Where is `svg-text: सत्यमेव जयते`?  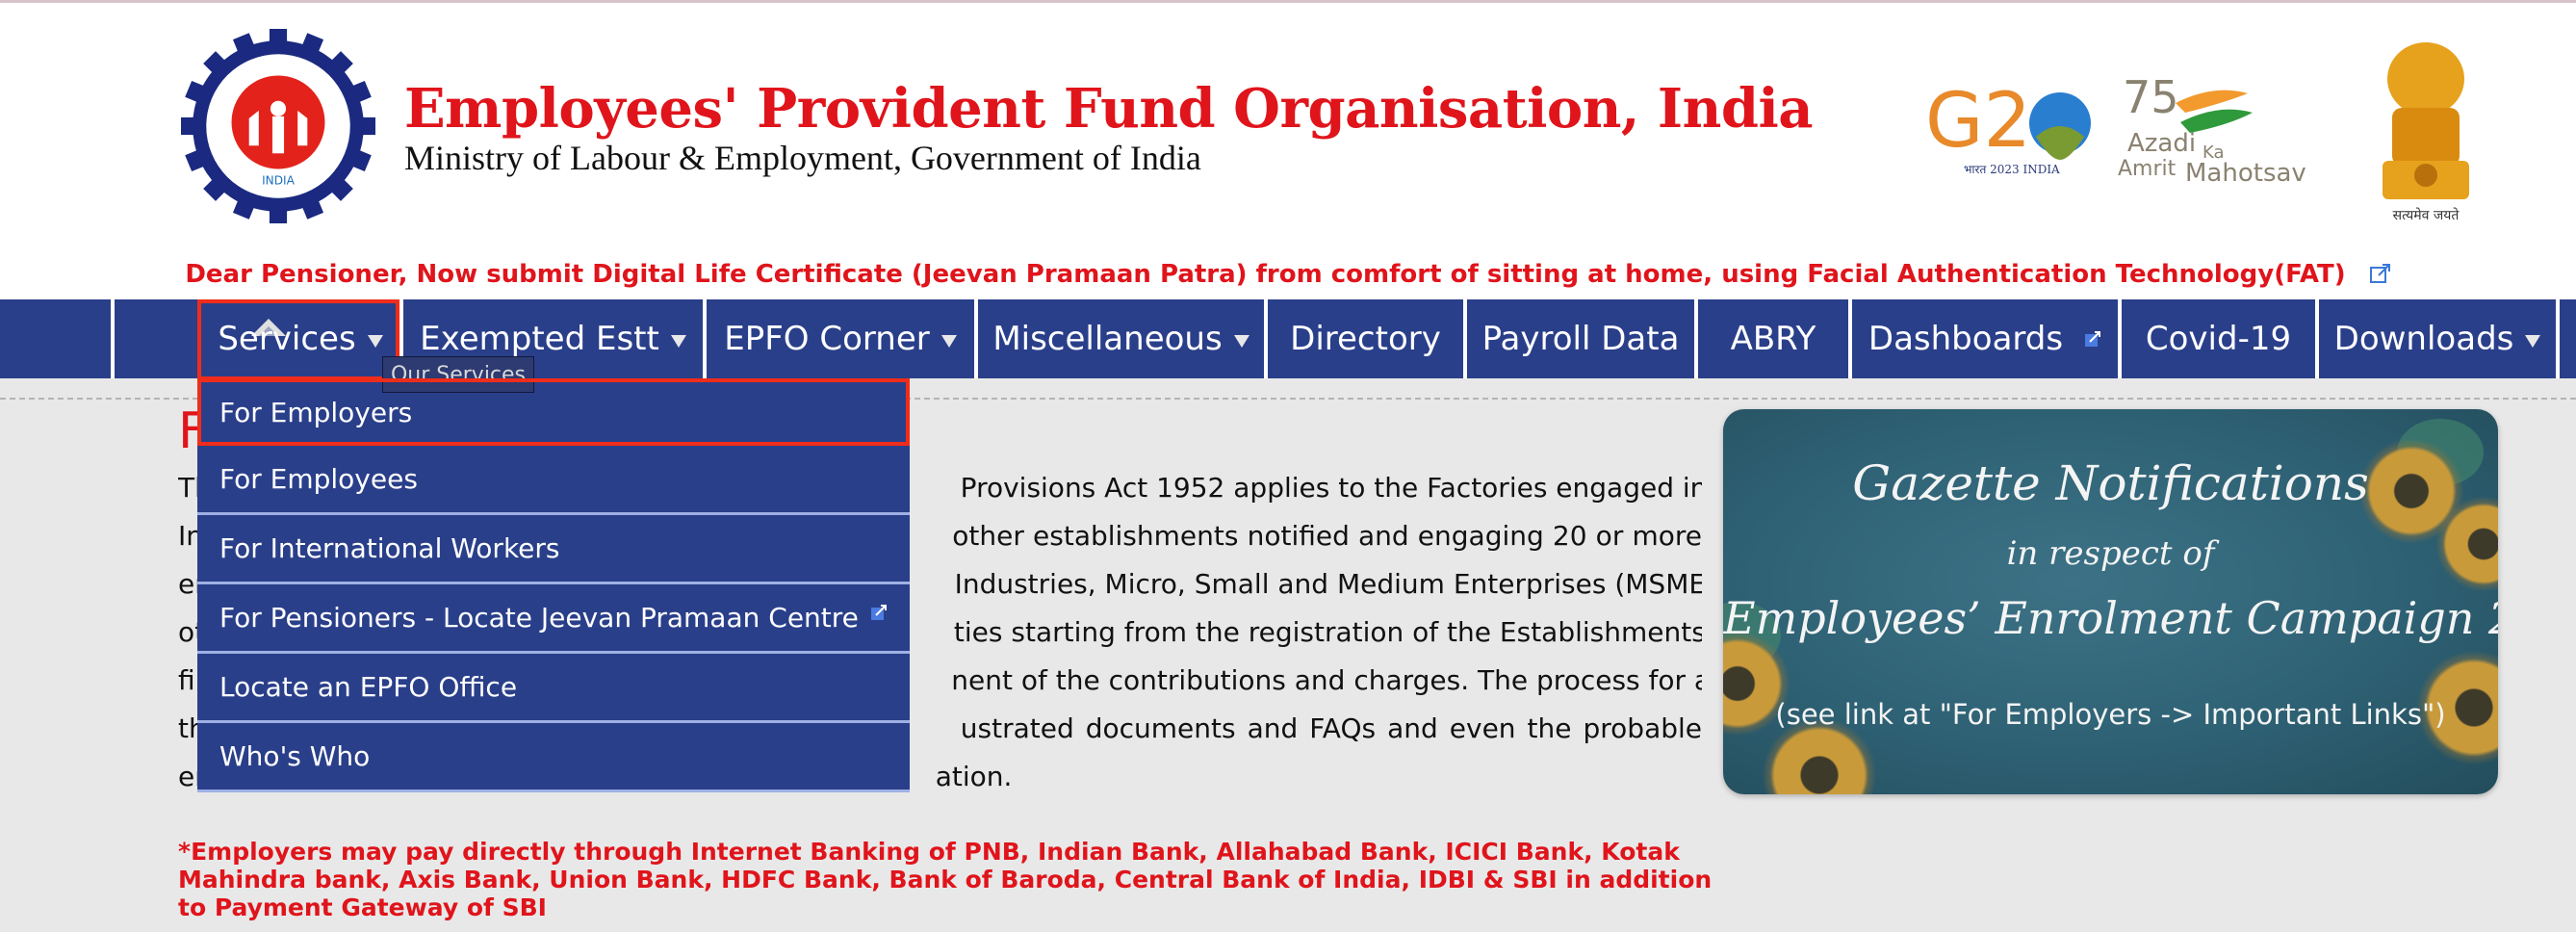 svg-text: सत्यमेव जयते is located at coordinates (2427, 215).